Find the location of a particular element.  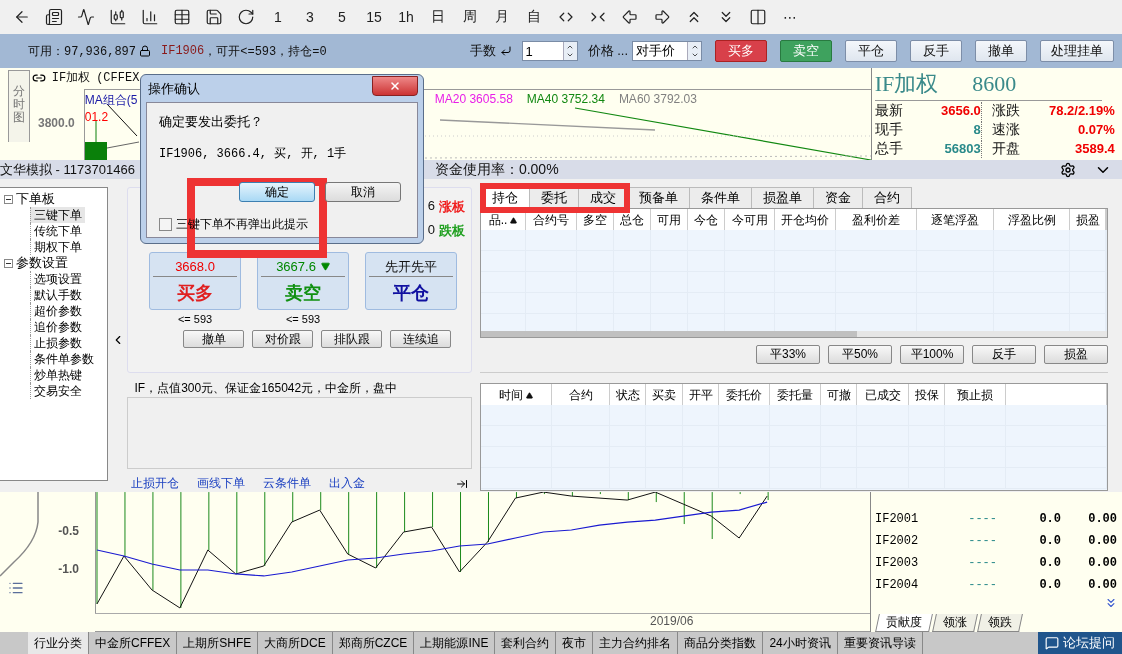

tab: 损盈单 is located at coordinates (782, 197).